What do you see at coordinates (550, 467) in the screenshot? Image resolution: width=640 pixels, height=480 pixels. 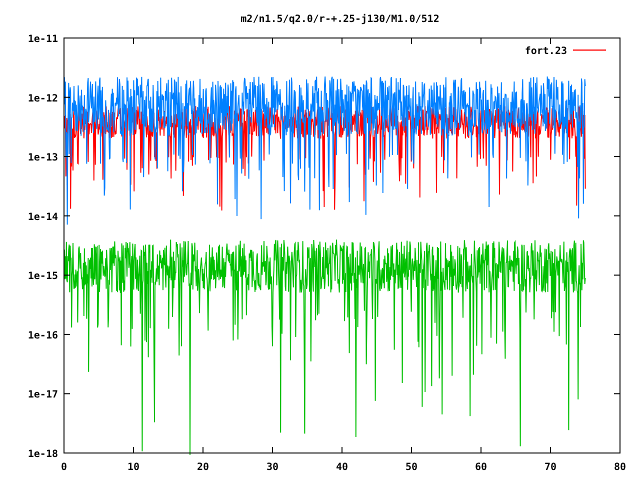 I see `x-tick-label: 70` at bounding box center [550, 467].